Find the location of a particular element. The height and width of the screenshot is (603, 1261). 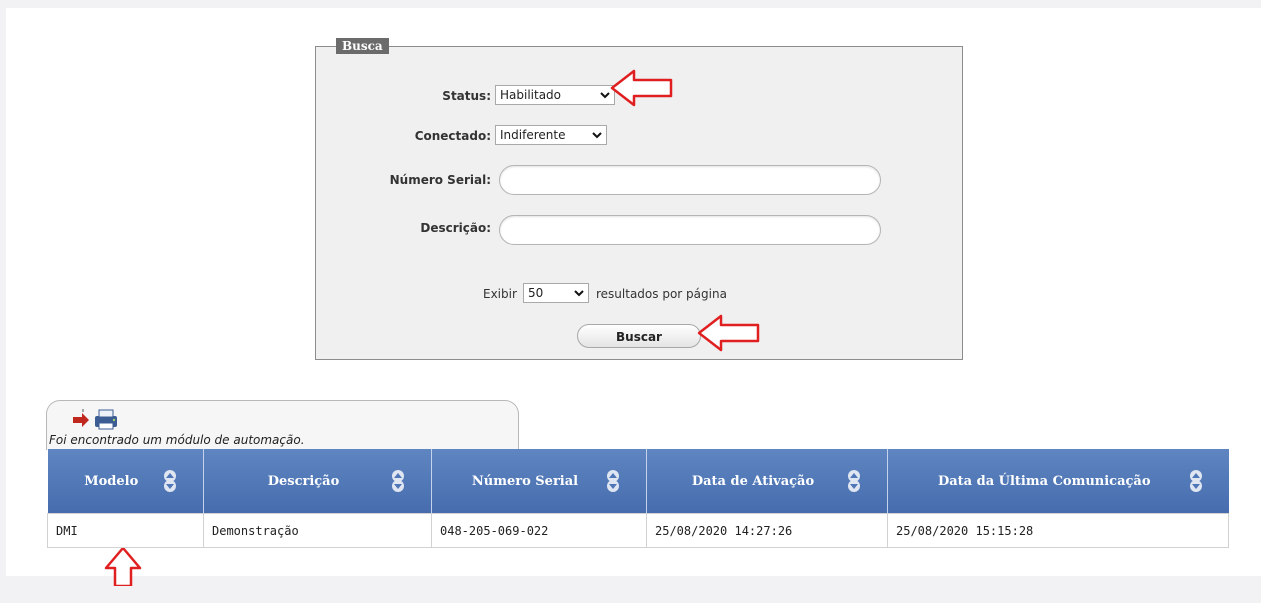

numero-serial-label: Número Serial: is located at coordinates (440, 180).